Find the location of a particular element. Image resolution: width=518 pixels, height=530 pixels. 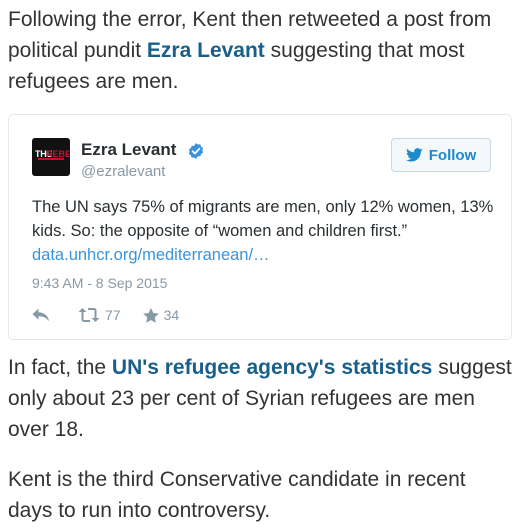

verified-badge-icon is located at coordinates (196, 151).